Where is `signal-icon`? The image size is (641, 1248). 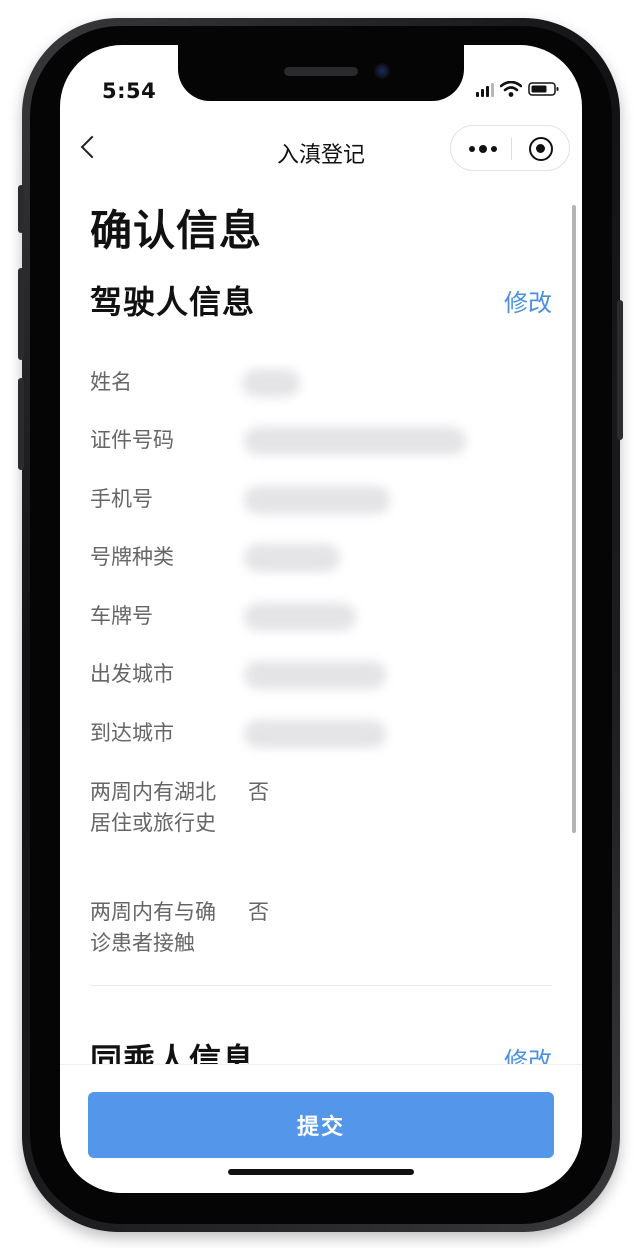 signal-icon is located at coordinates (485, 89).